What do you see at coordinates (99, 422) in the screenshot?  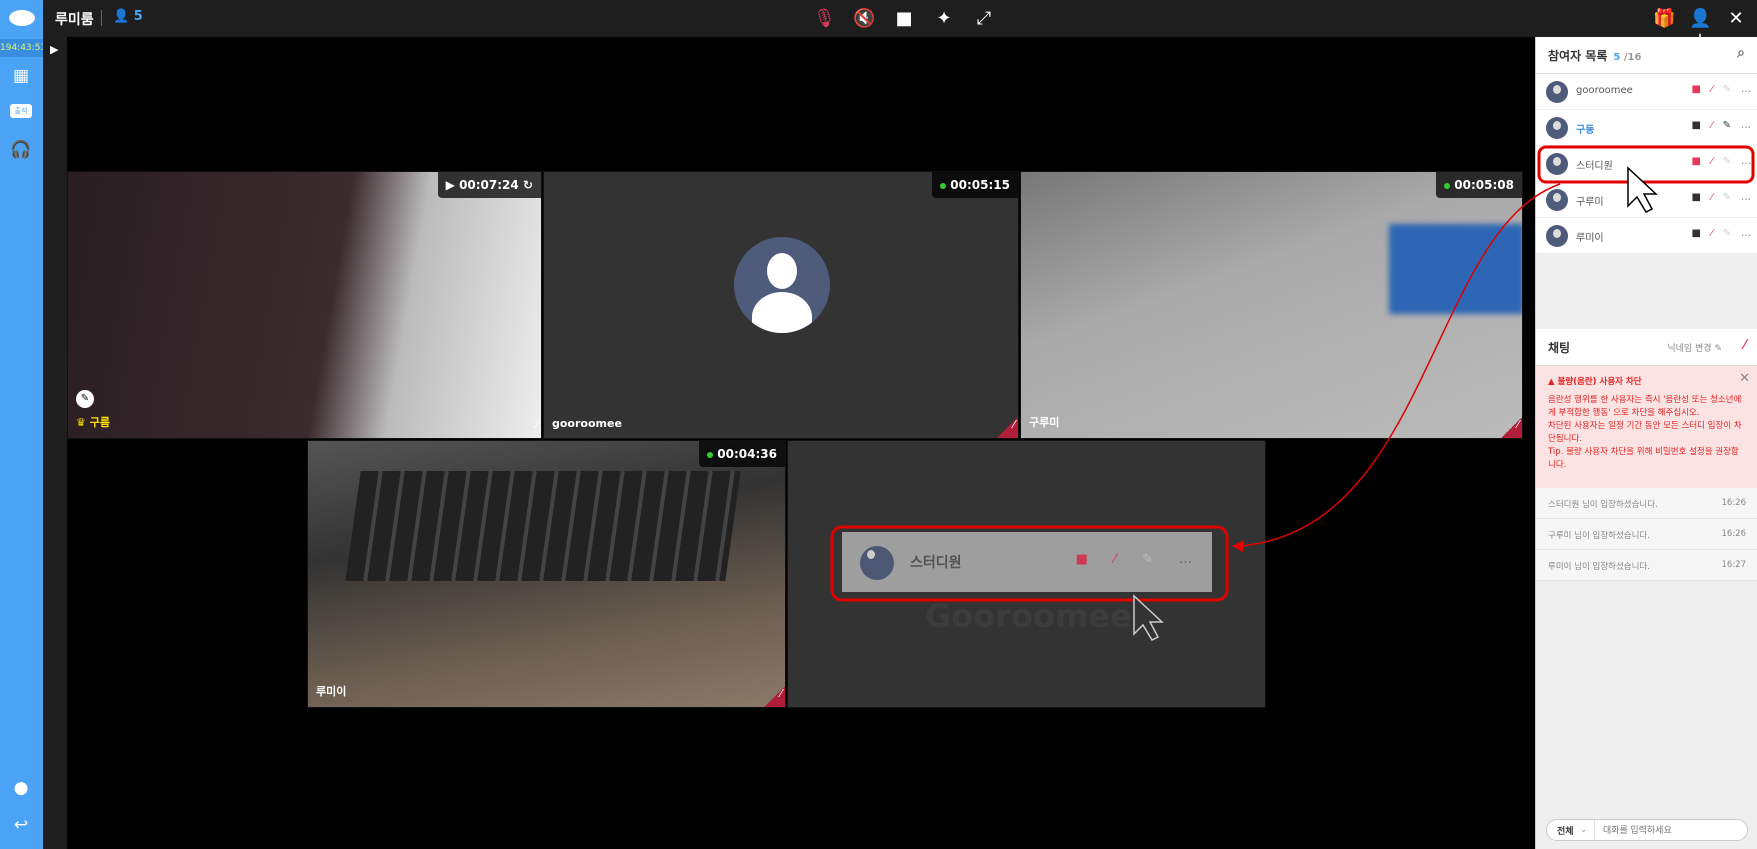 I see `name-value: 구름` at bounding box center [99, 422].